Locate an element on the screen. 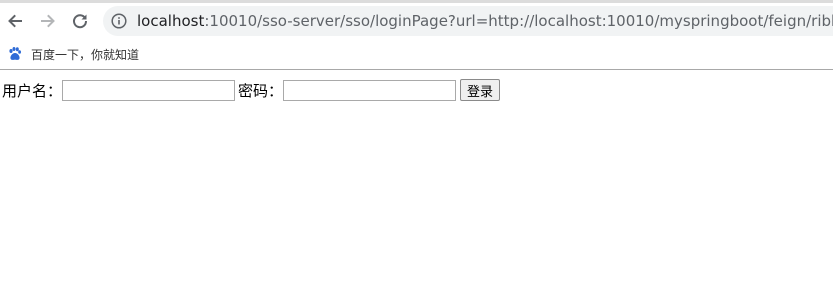  url-host: localhost is located at coordinates (171, 21).